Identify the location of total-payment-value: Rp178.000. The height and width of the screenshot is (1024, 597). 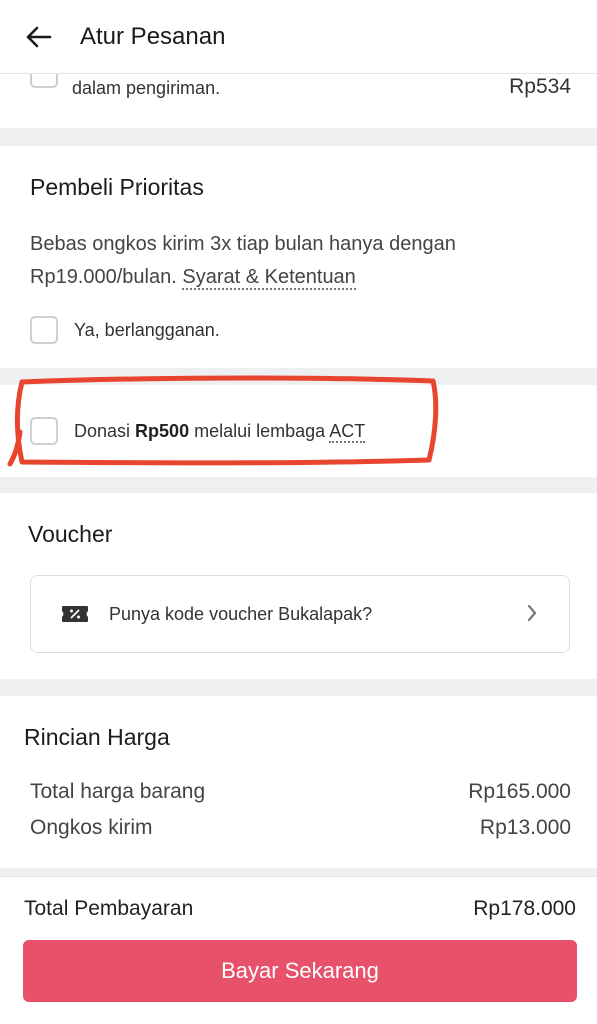
(524, 908).